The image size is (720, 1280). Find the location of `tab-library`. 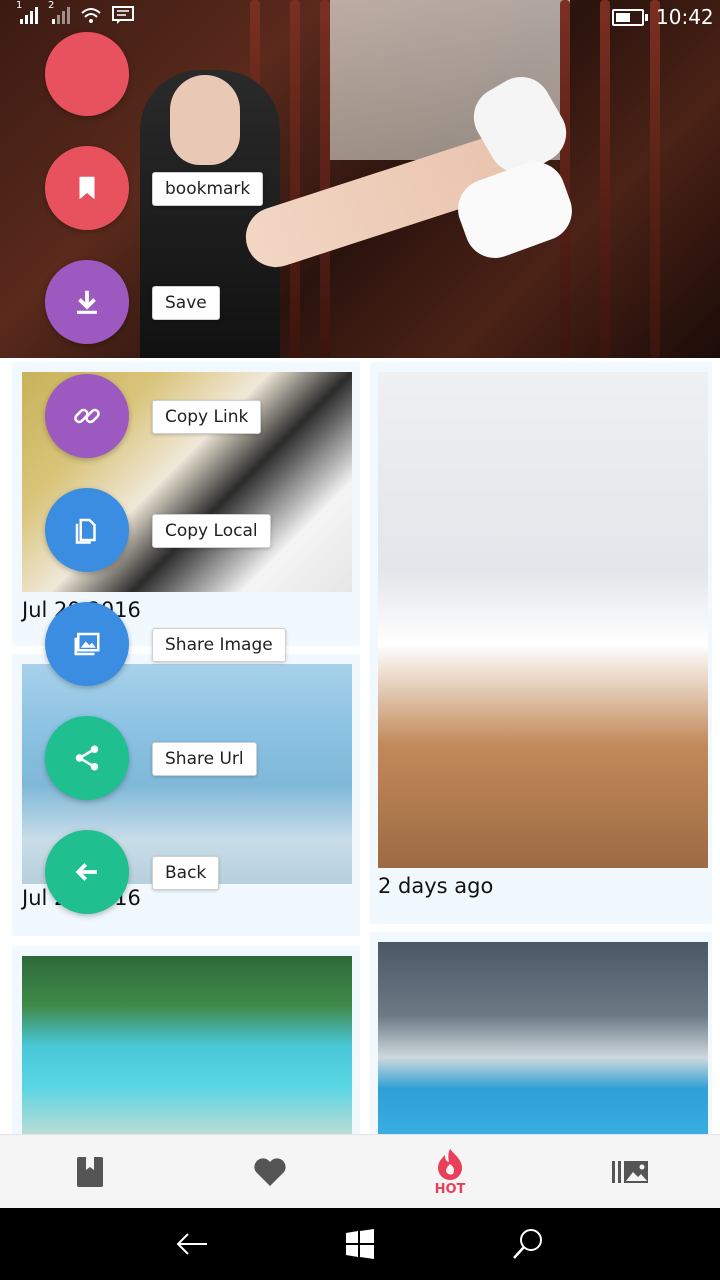

tab-library is located at coordinates (630, 1172).